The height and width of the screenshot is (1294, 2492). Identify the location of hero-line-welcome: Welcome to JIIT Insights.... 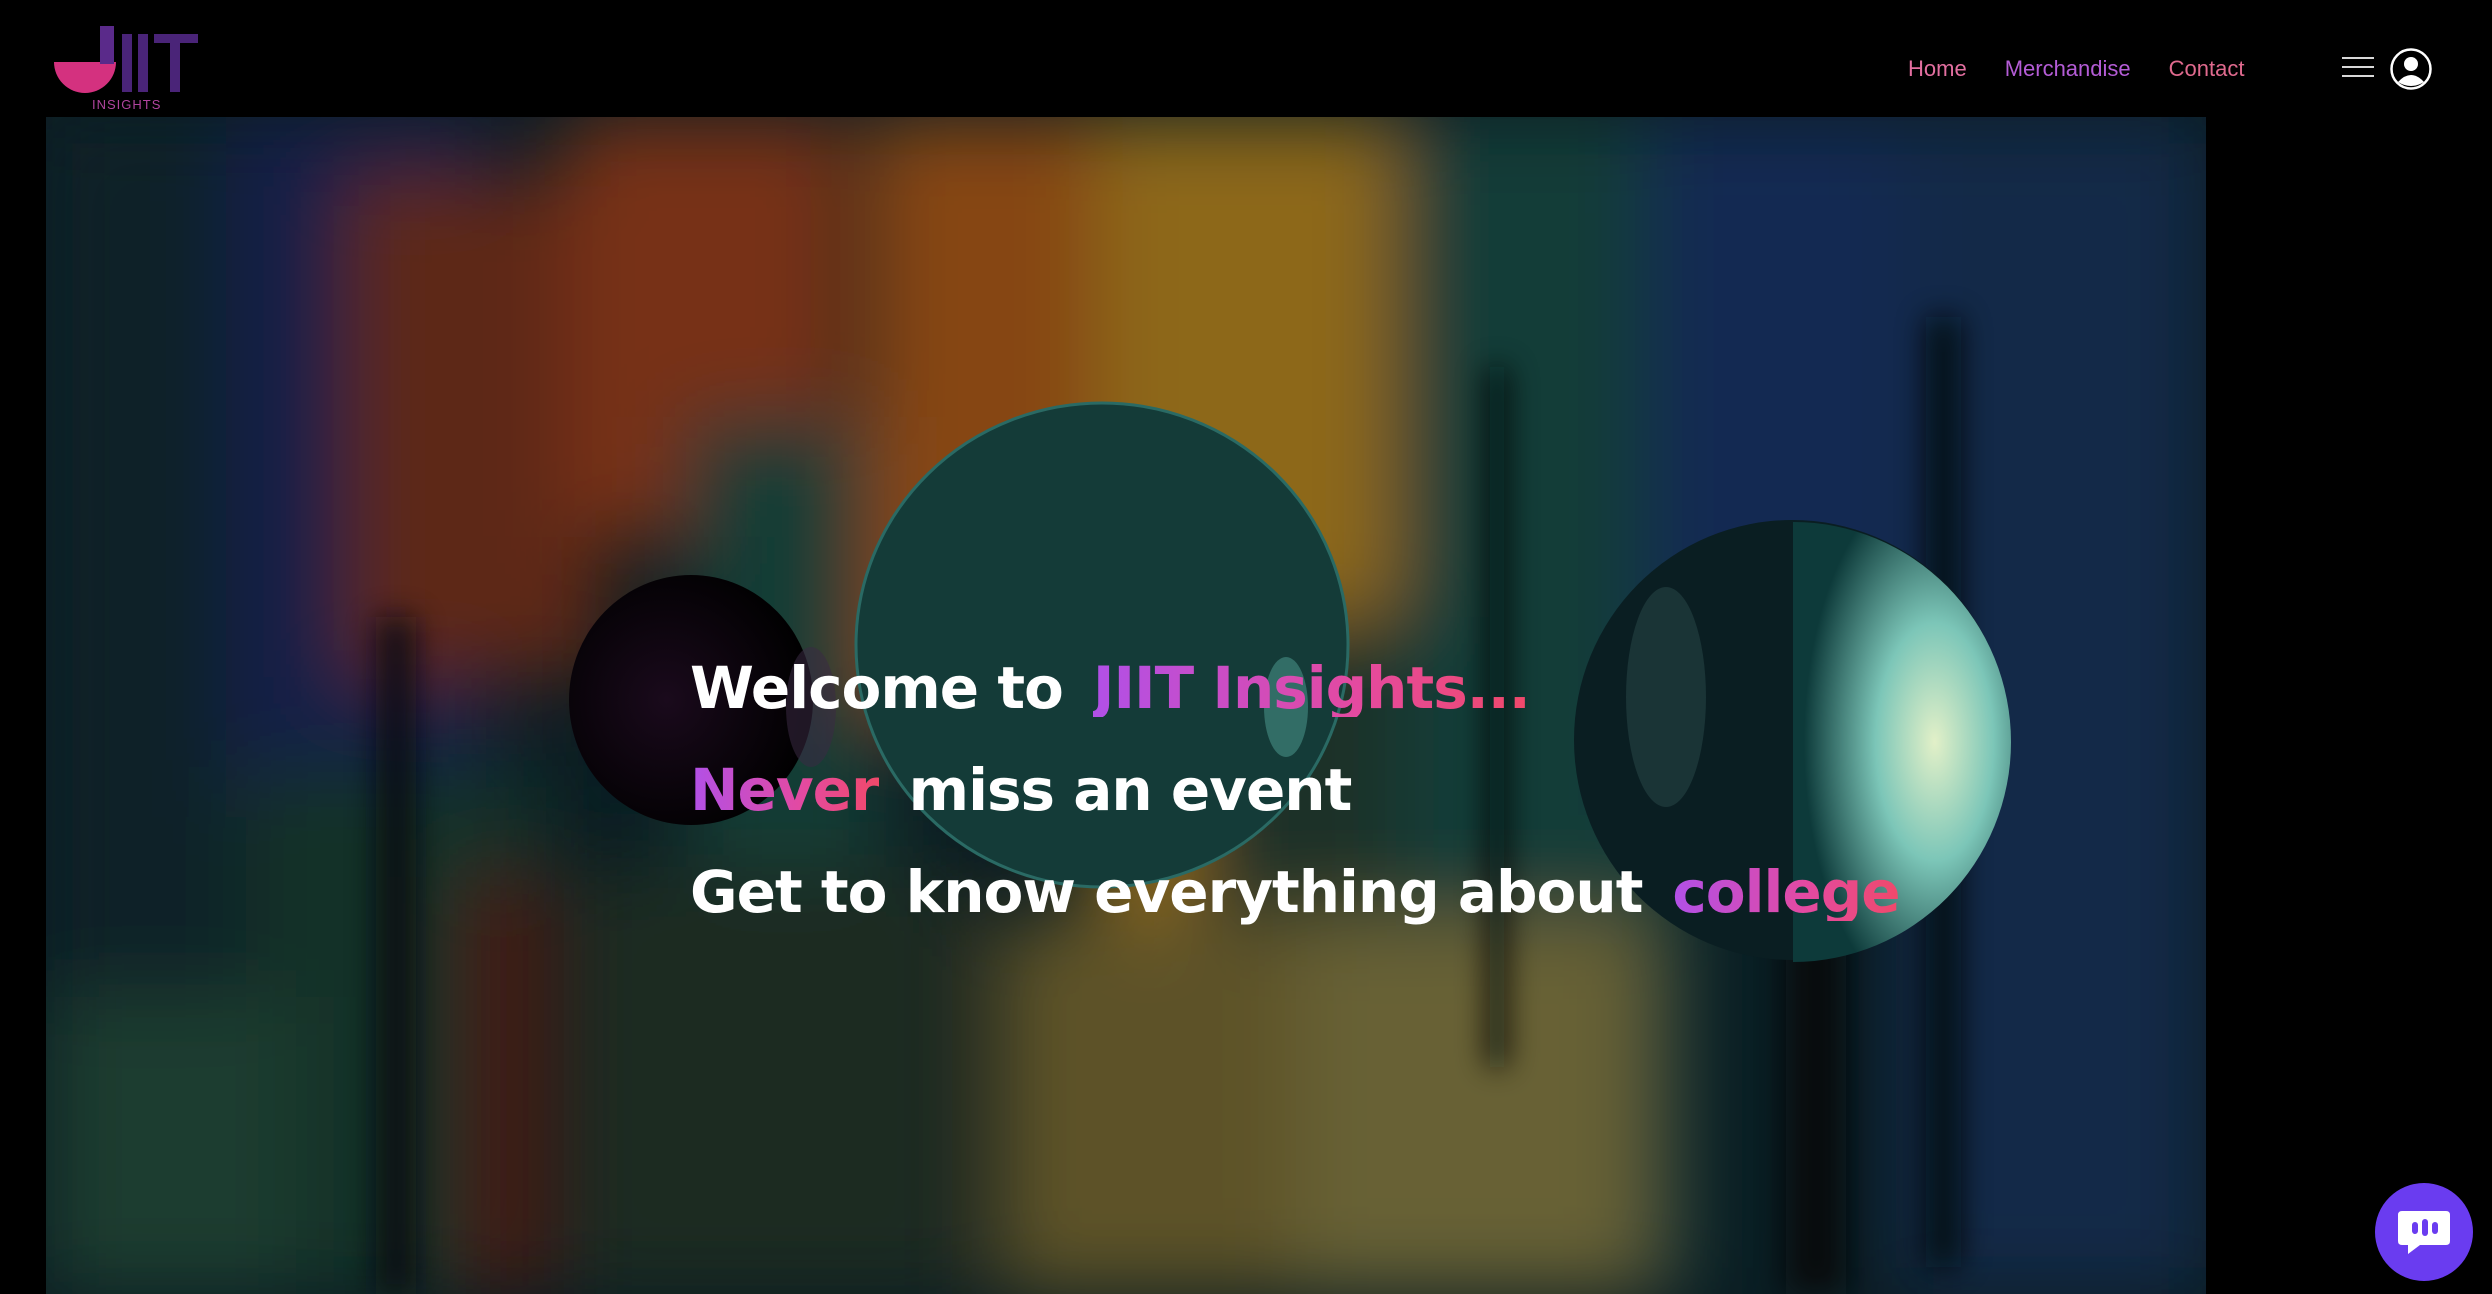
(1295, 688).